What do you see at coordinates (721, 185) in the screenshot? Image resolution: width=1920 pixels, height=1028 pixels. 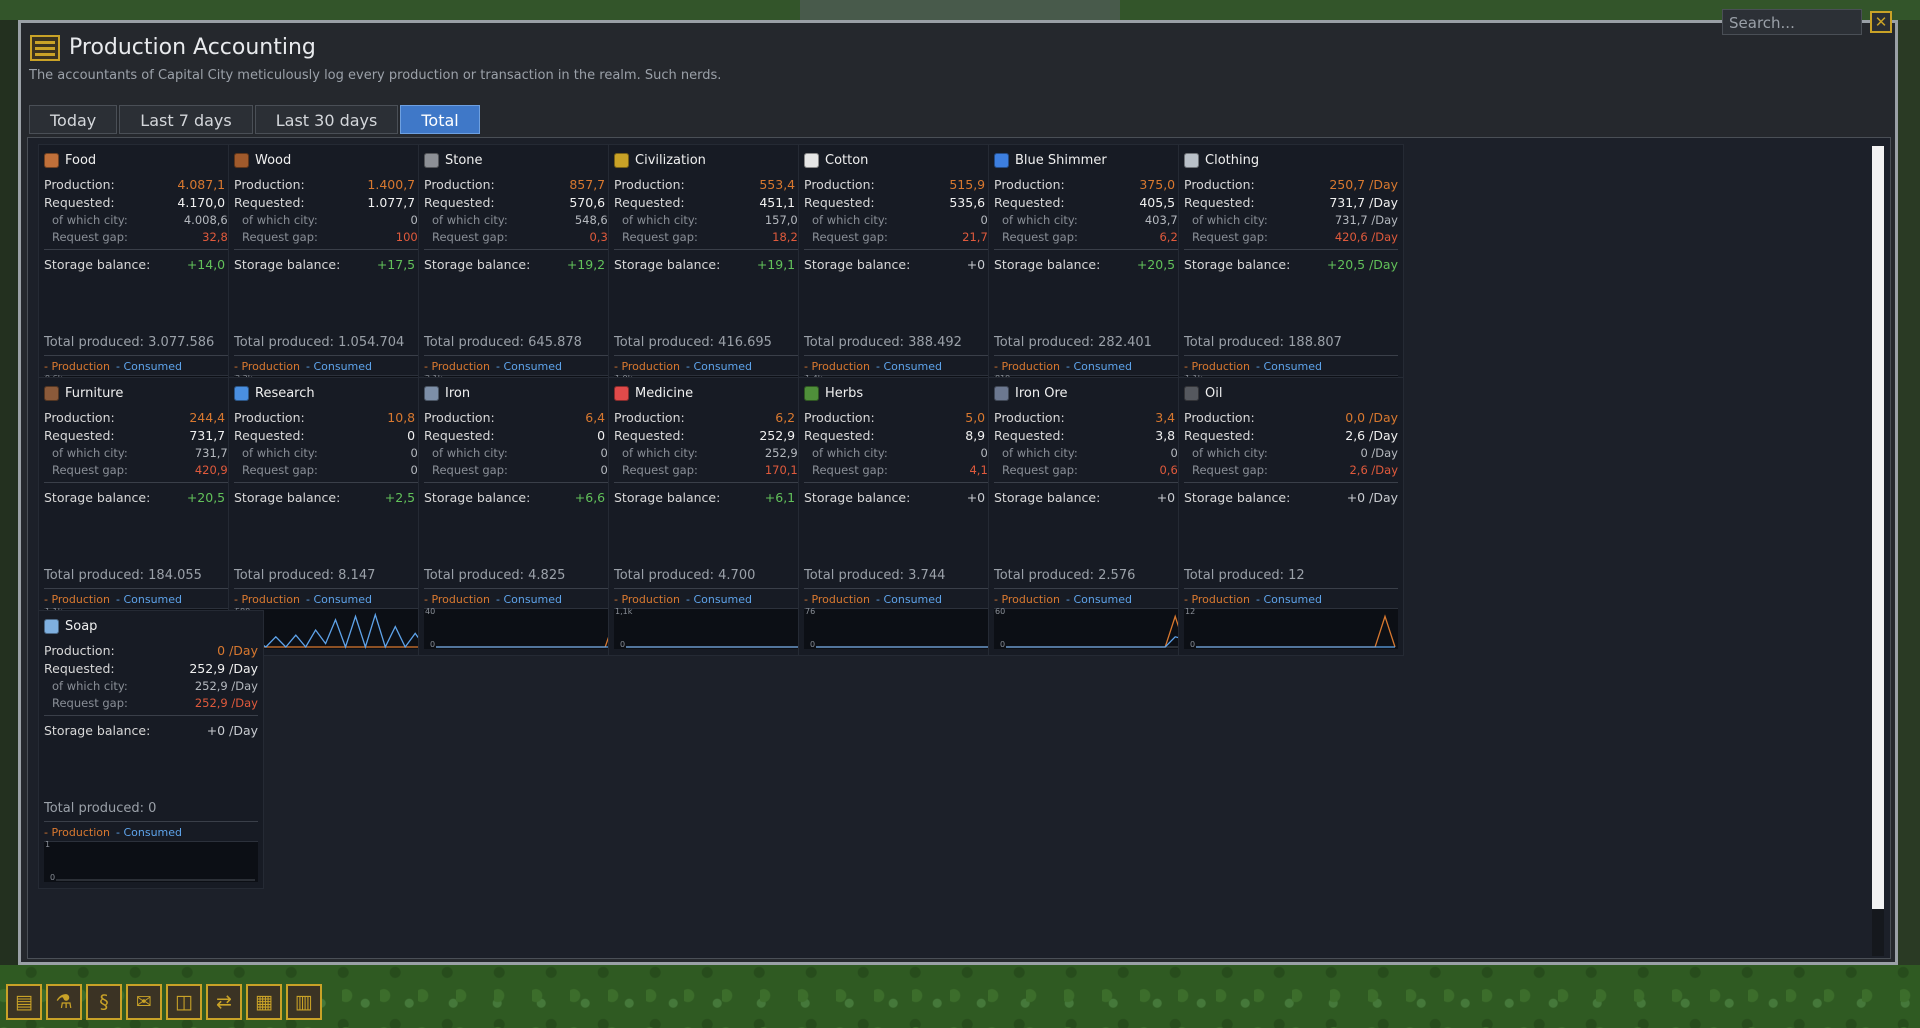 I see `production-row: Production: 553,4 /Day` at bounding box center [721, 185].